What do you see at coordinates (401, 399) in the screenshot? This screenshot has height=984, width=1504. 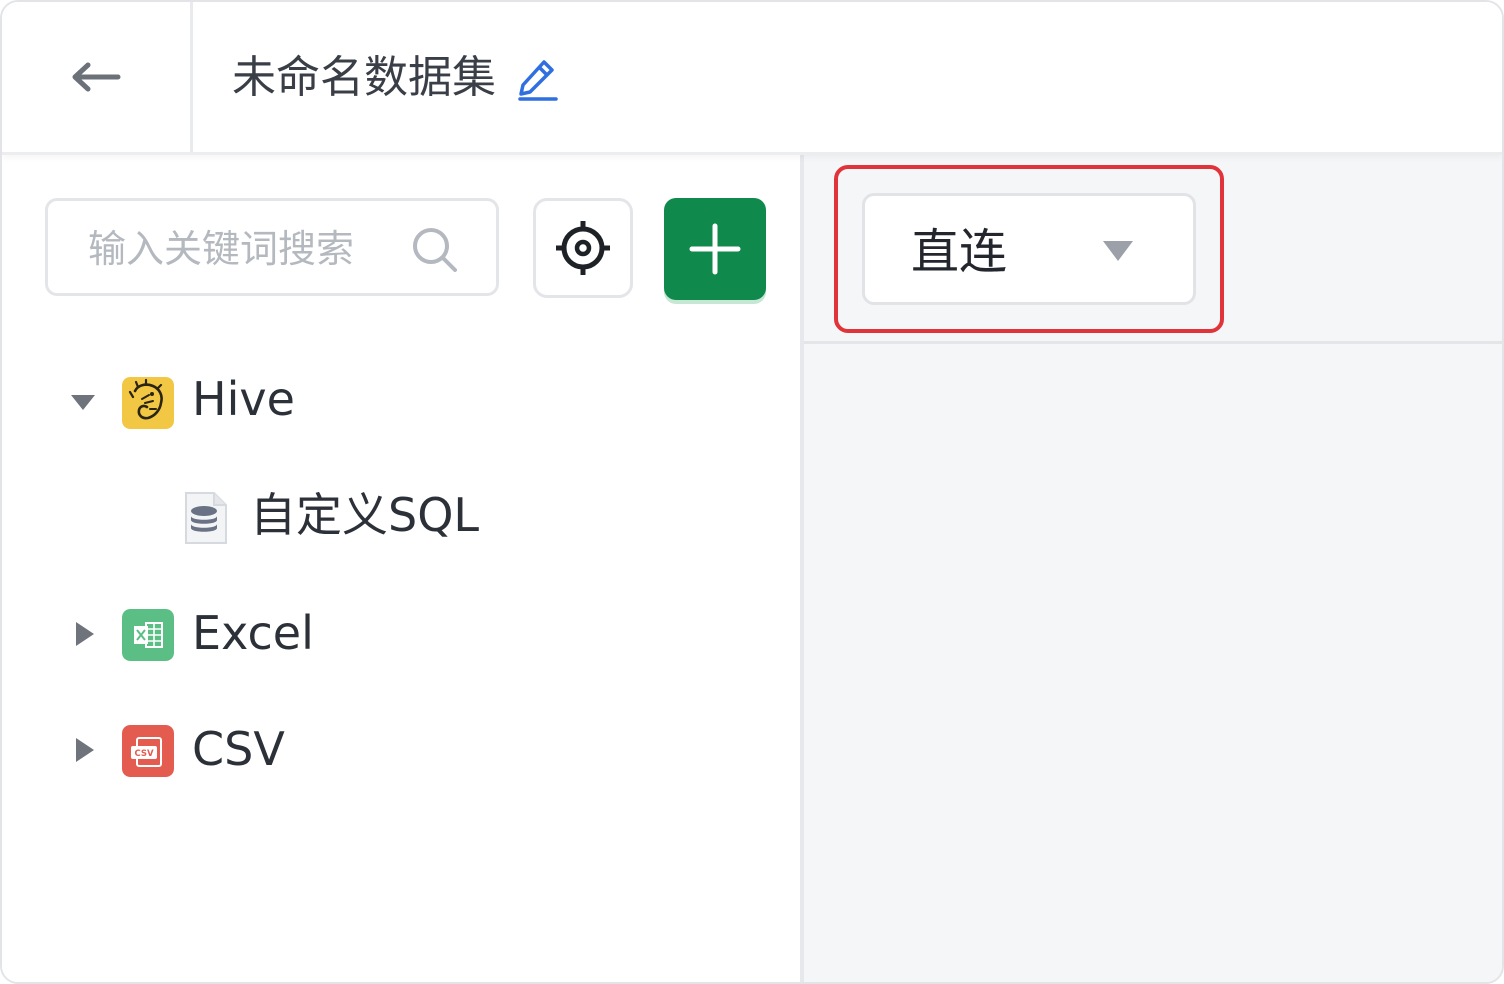 I see `tree-item-hive: Hive` at bounding box center [401, 399].